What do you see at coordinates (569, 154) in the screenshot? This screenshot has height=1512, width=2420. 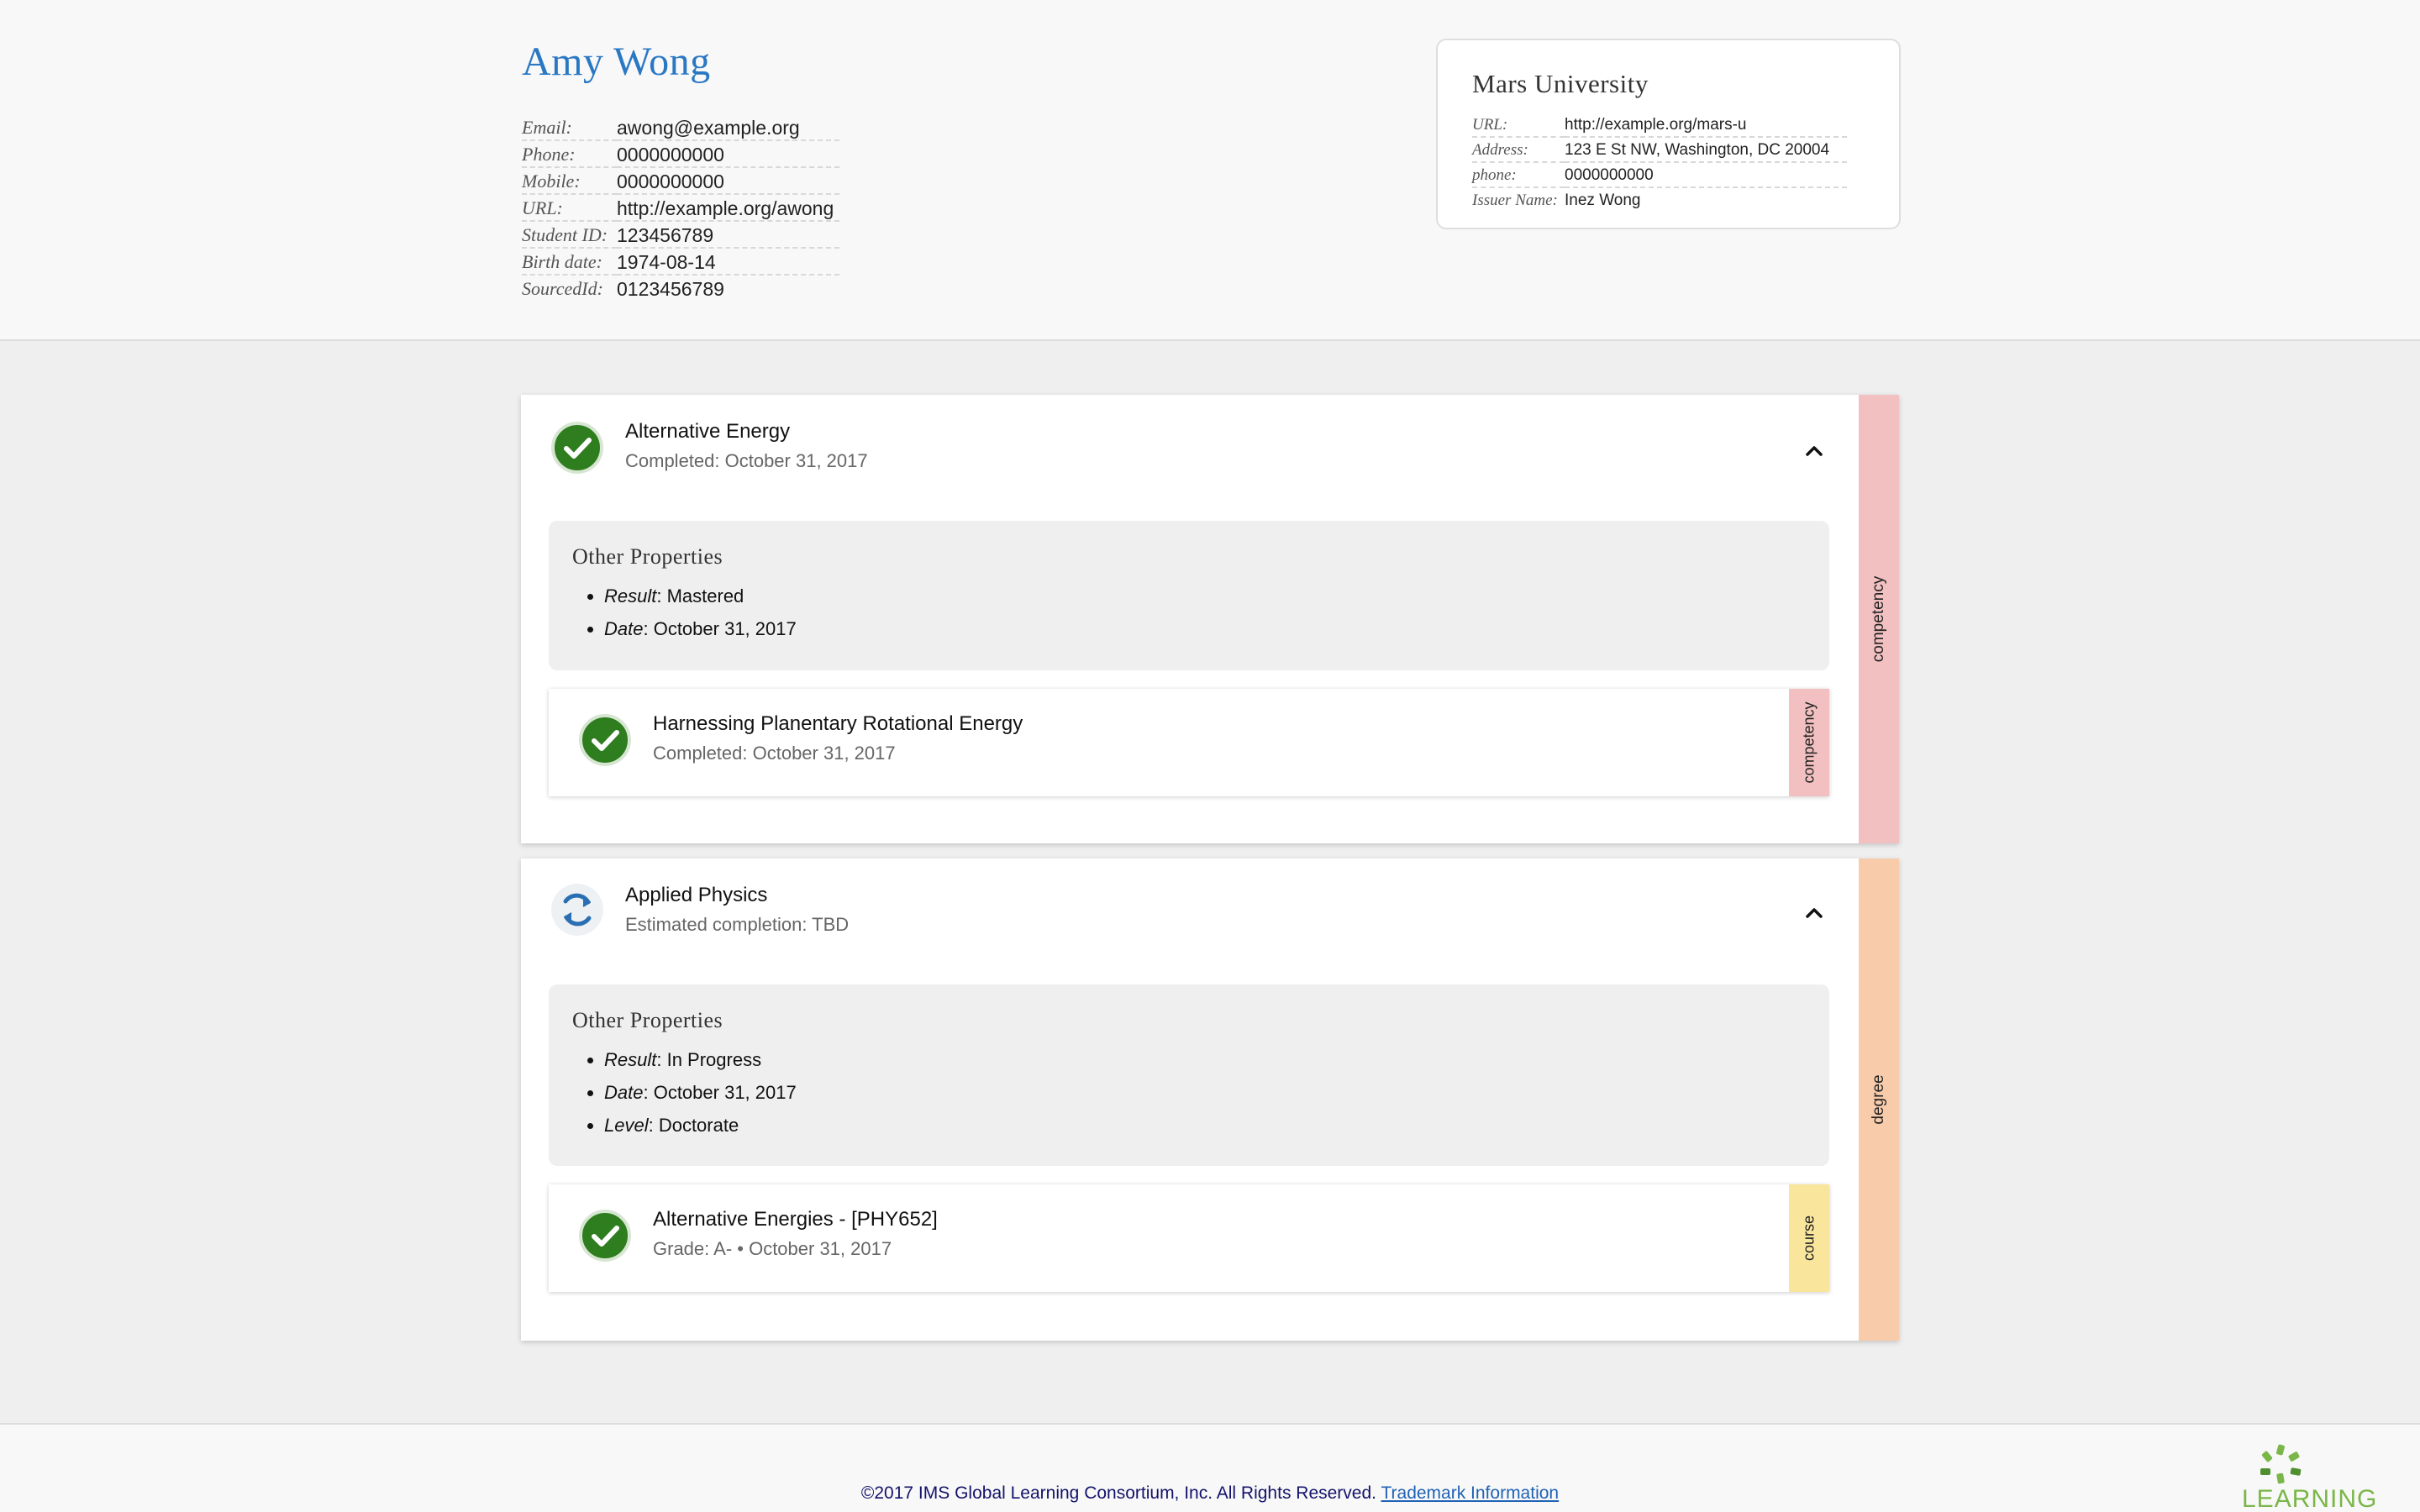 I see `field-label: Phone:` at bounding box center [569, 154].